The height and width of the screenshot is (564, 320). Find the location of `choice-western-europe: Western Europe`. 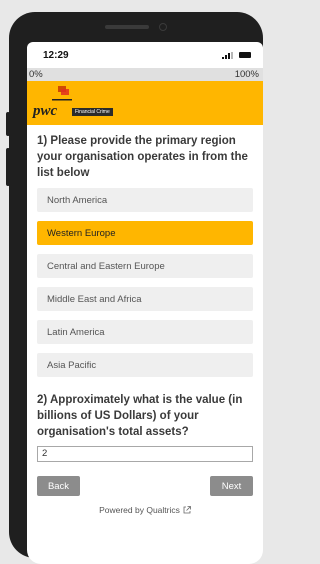

choice-western-europe: Western Europe is located at coordinates (145, 233).